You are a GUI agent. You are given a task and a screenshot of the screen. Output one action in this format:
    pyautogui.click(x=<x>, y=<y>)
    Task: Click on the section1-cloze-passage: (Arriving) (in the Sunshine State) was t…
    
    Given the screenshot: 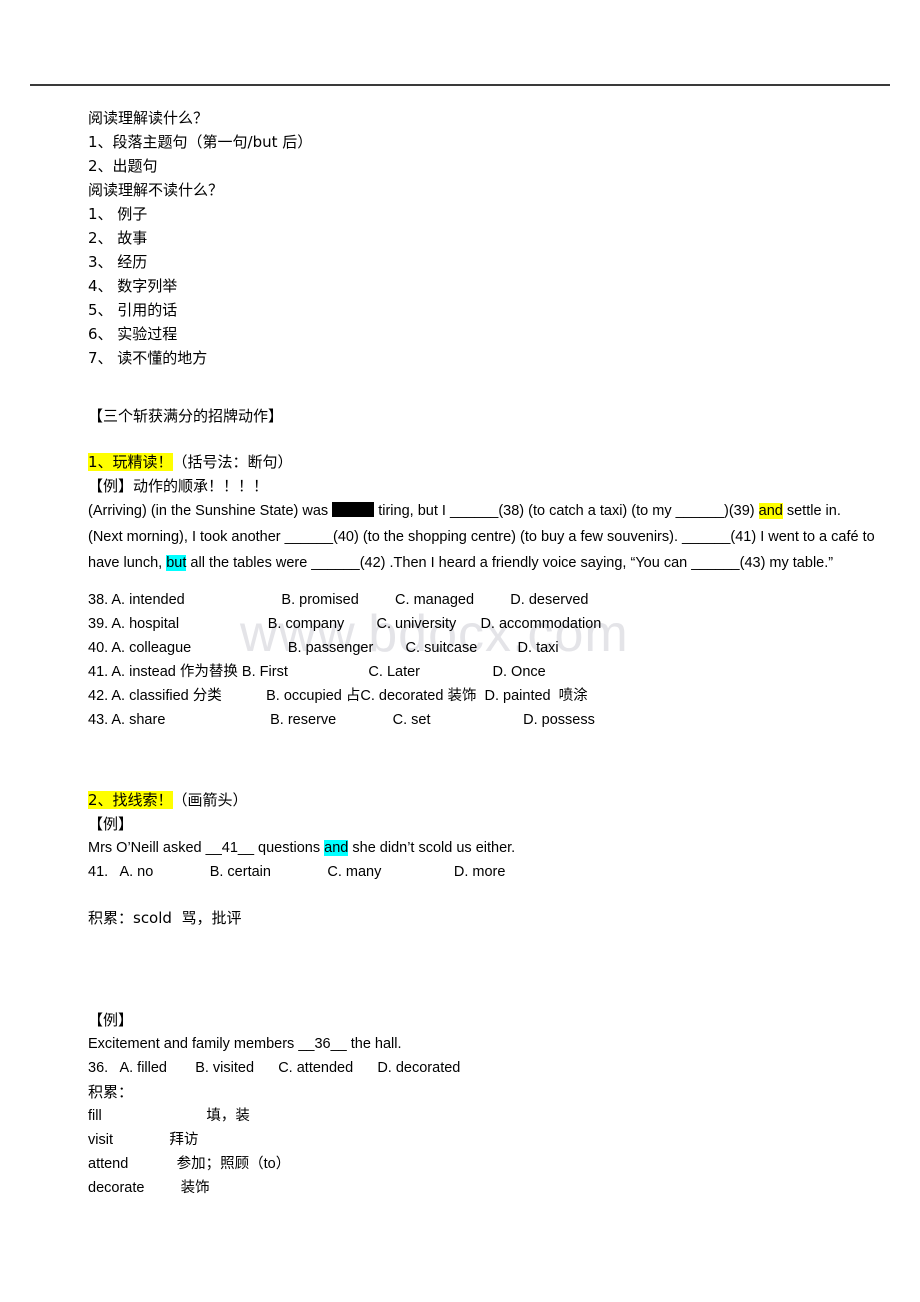 What is the action you would take?
    pyautogui.click(x=483, y=537)
    